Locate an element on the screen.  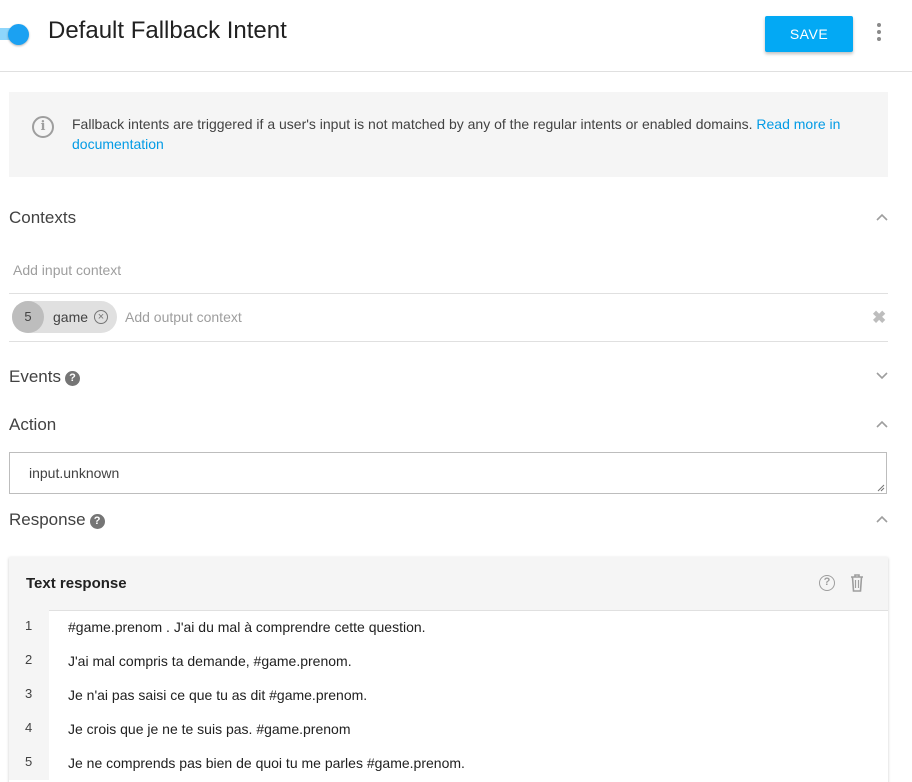
clear-contexts-icon: ✖ is located at coordinates (879, 318).